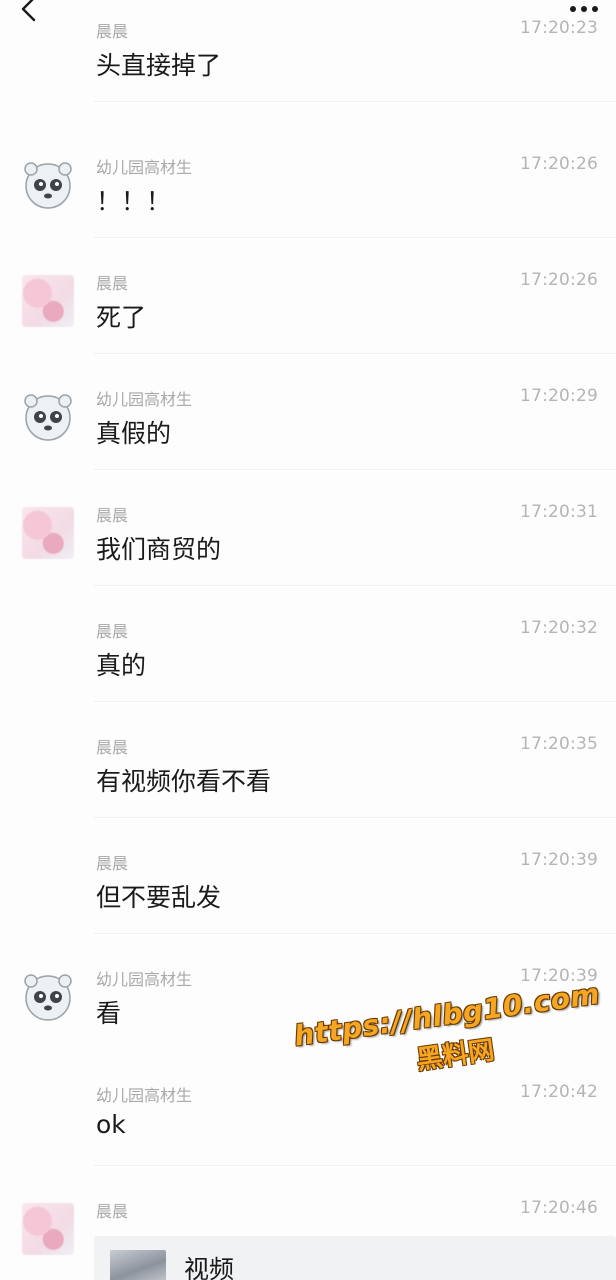 The image size is (616, 1280). What do you see at coordinates (355, 101) in the screenshot?
I see `divider` at bounding box center [355, 101].